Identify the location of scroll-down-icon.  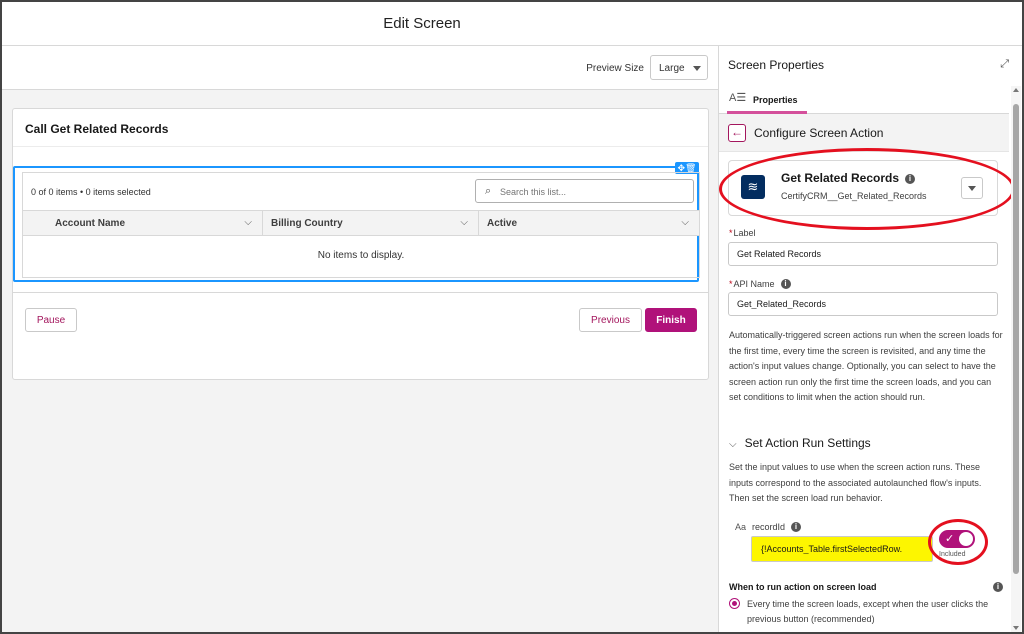
(1016, 628).